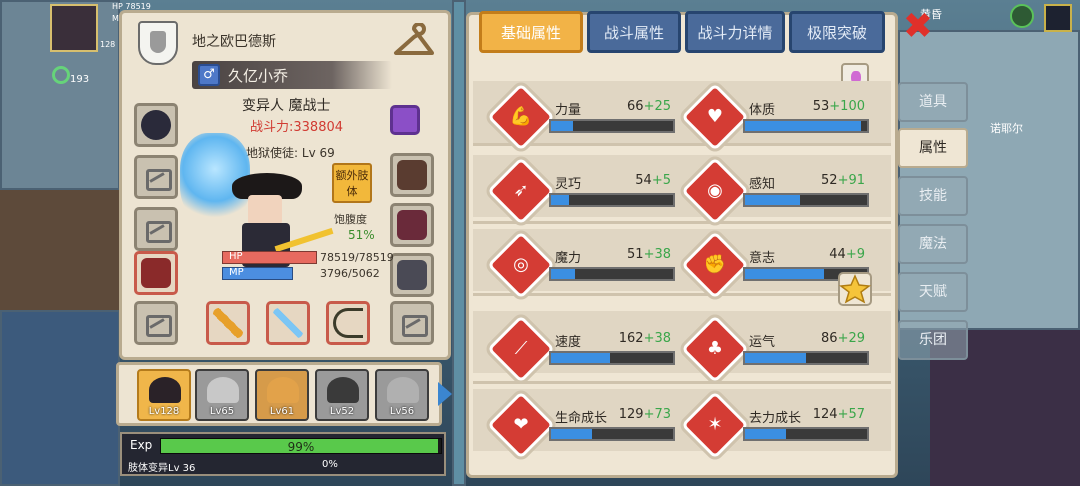  What do you see at coordinates (643, 180) in the screenshot?
I see `attr-base-value: 54` at bounding box center [643, 180].